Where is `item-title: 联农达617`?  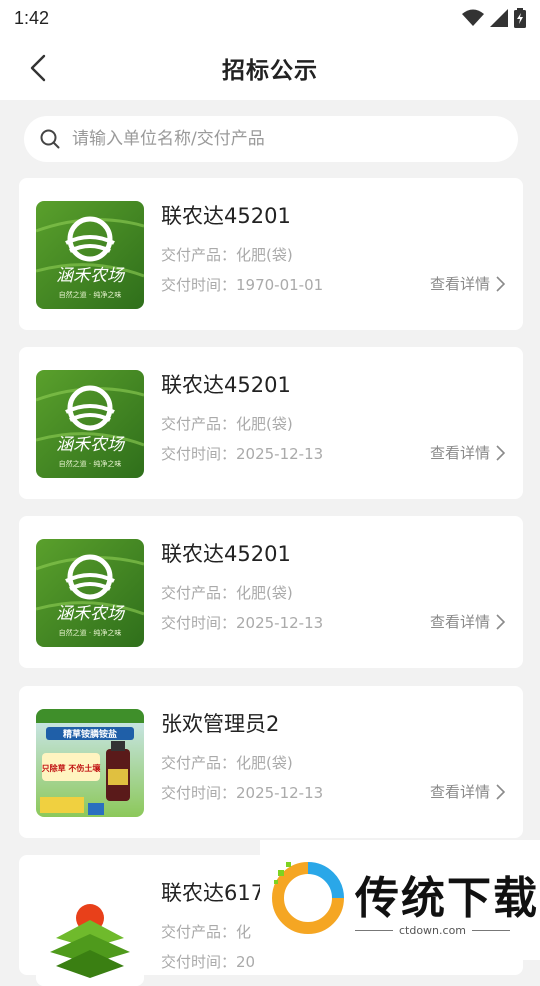 item-title: 联农达617 is located at coordinates (213, 893).